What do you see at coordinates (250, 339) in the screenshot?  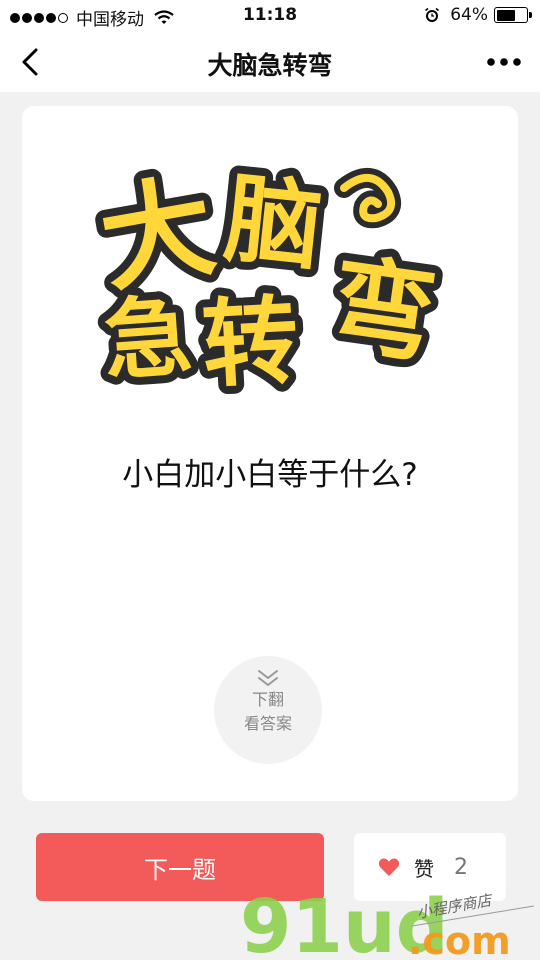 I see `svg-text: 转` at bounding box center [250, 339].